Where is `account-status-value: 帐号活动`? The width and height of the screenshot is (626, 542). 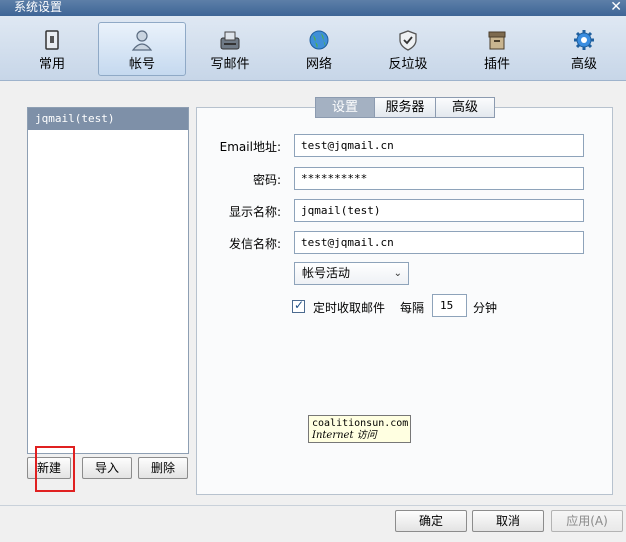
account-status-value: 帐号活动 is located at coordinates (326, 273).